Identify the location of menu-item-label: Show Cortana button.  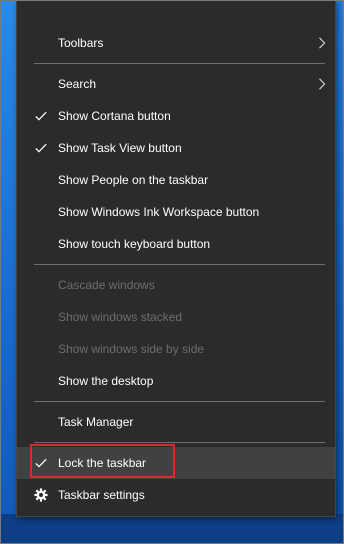
(114, 116).